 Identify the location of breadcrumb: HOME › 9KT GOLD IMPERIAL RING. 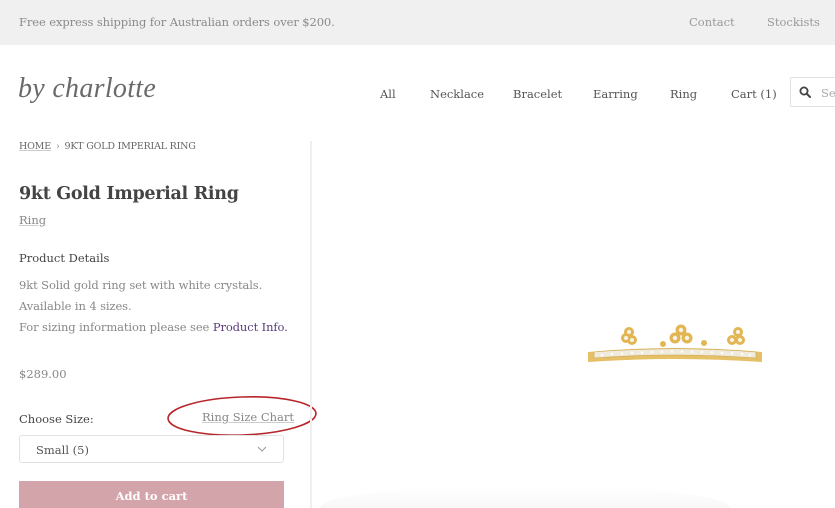
(107, 146).